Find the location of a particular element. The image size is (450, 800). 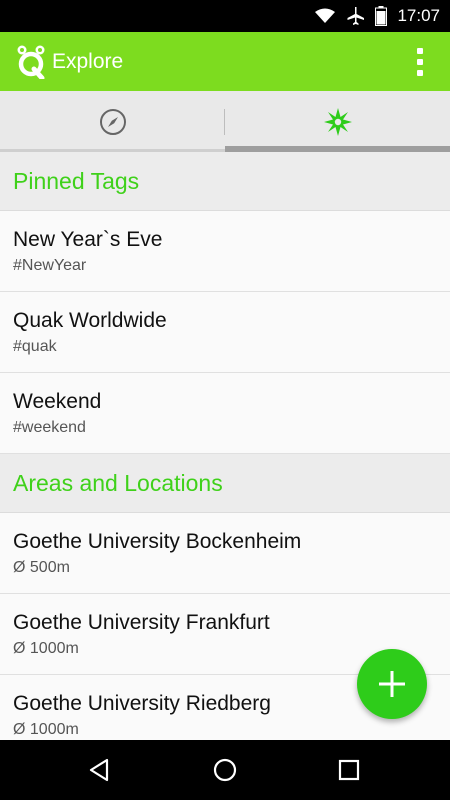

item-subtitle: #NewYear is located at coordinates (50, 265).